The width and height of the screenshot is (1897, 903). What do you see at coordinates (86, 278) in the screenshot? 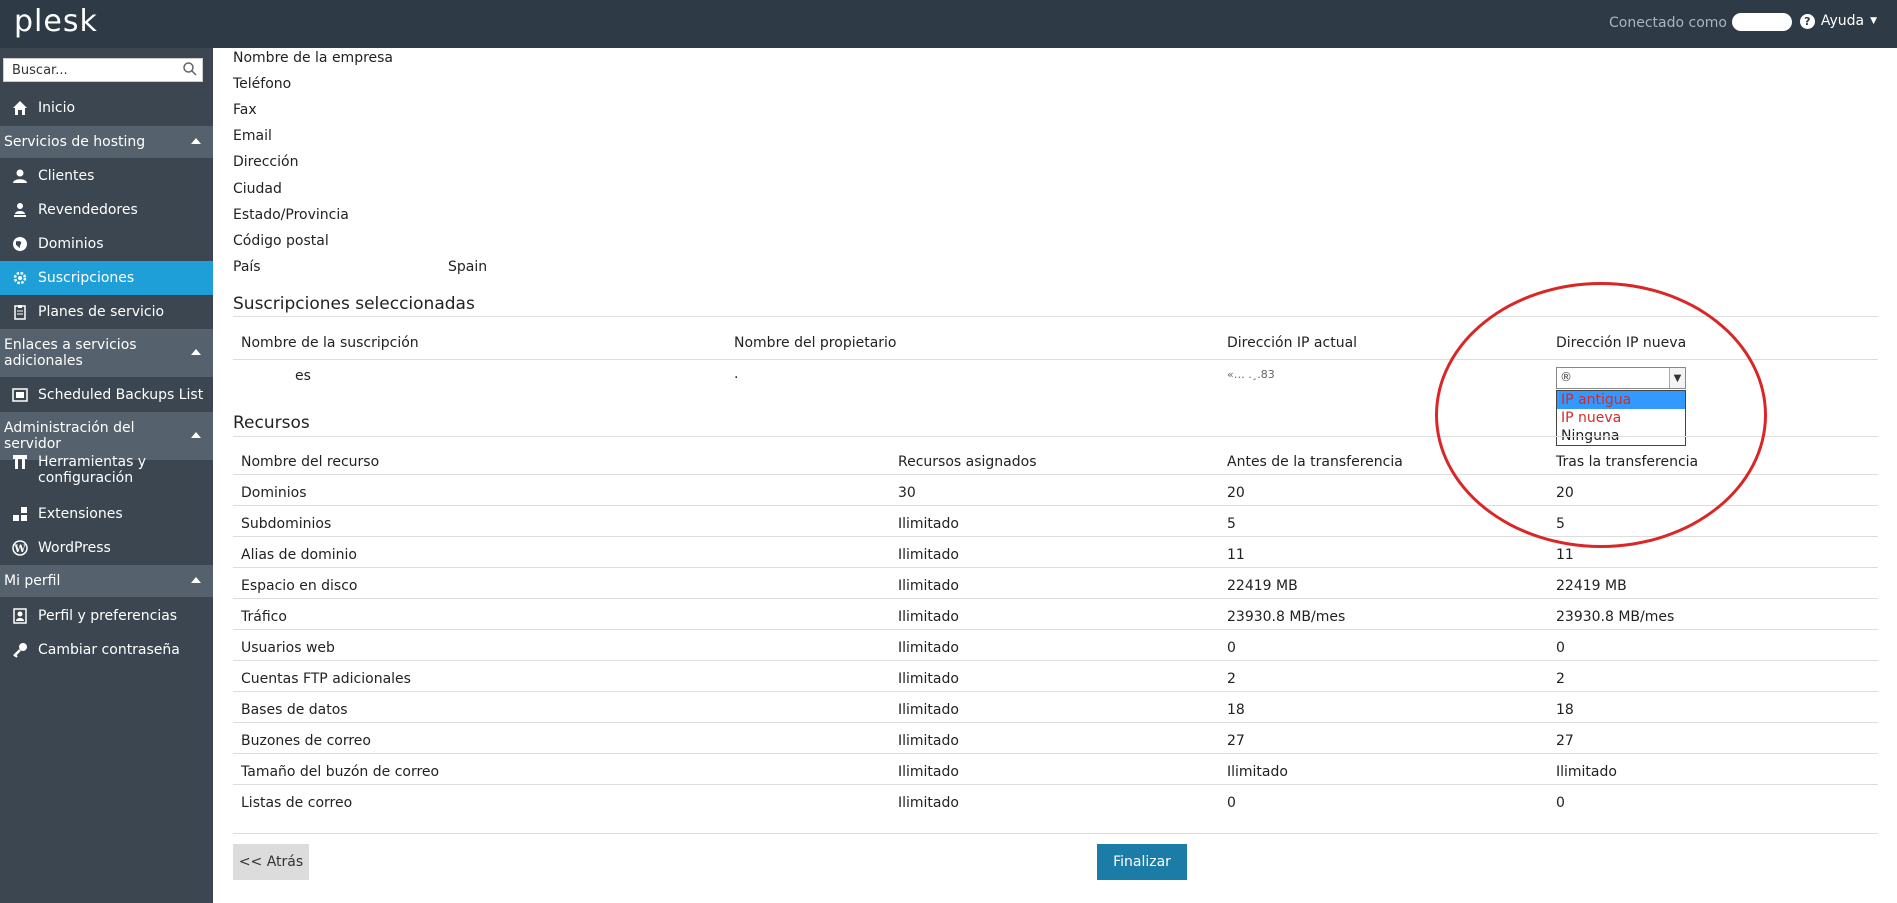
I see `sidebar-item-label: Suscripciones` at bounding box center [86, 278].